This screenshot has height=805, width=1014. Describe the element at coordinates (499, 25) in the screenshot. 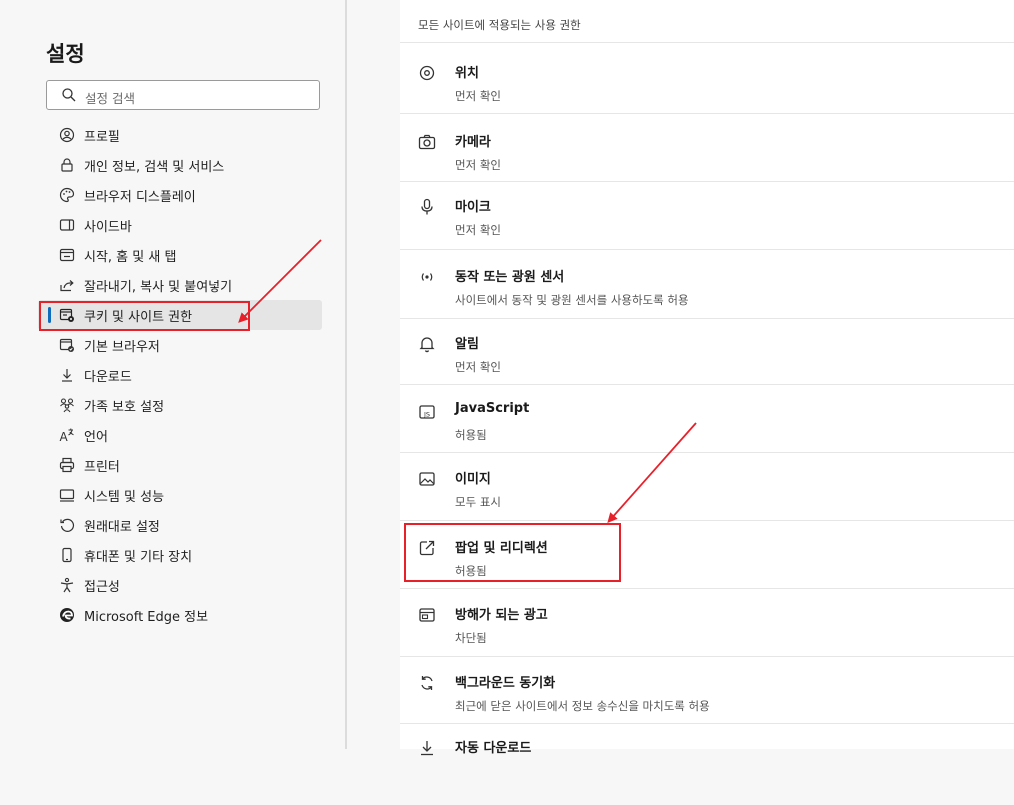

I see `section-title: 모든 사이트에 적용되는 사용 권한` at that location.